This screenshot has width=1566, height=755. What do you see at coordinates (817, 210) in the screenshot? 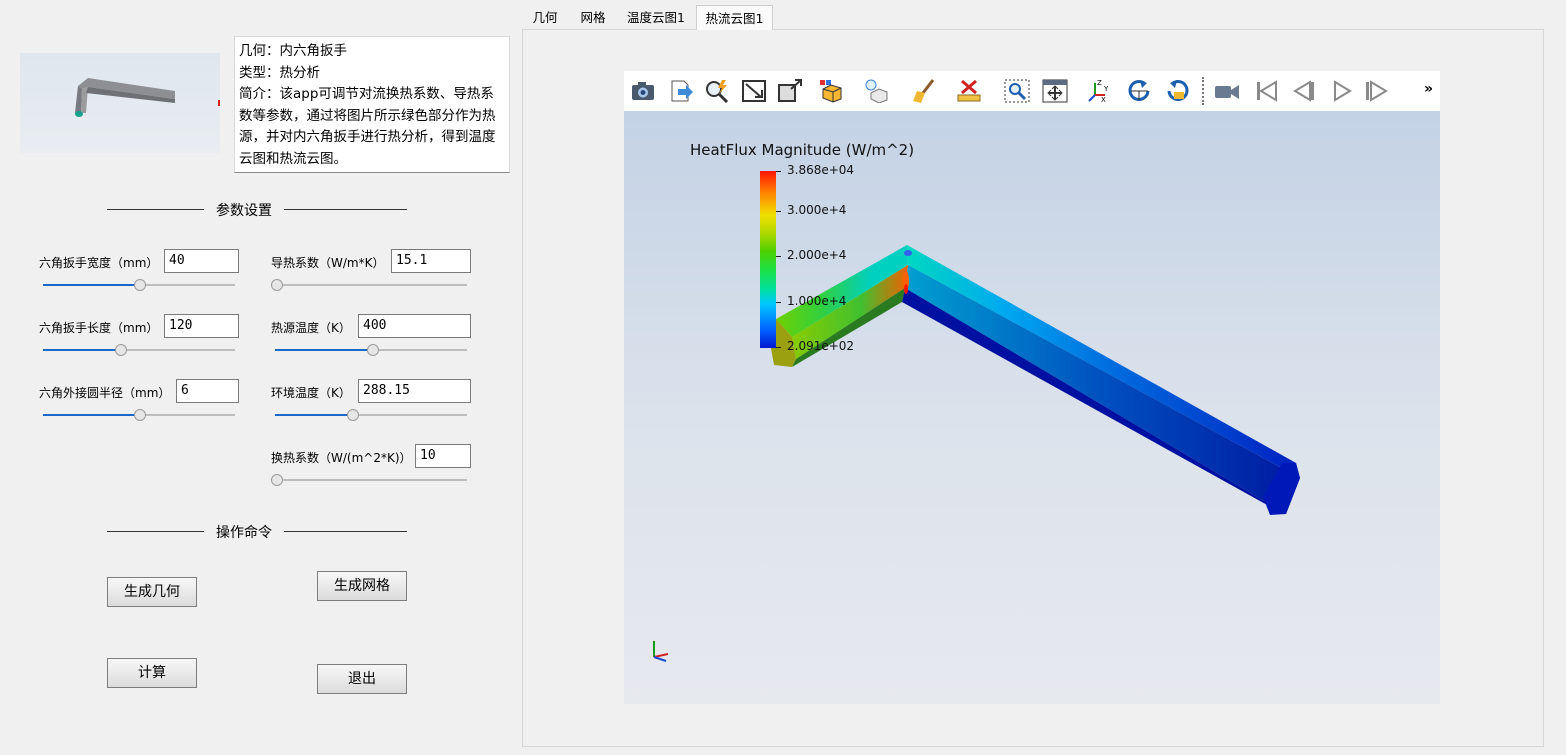
I see `legend-tick-label: 3.000e+4` at bounding box center [817, 210].